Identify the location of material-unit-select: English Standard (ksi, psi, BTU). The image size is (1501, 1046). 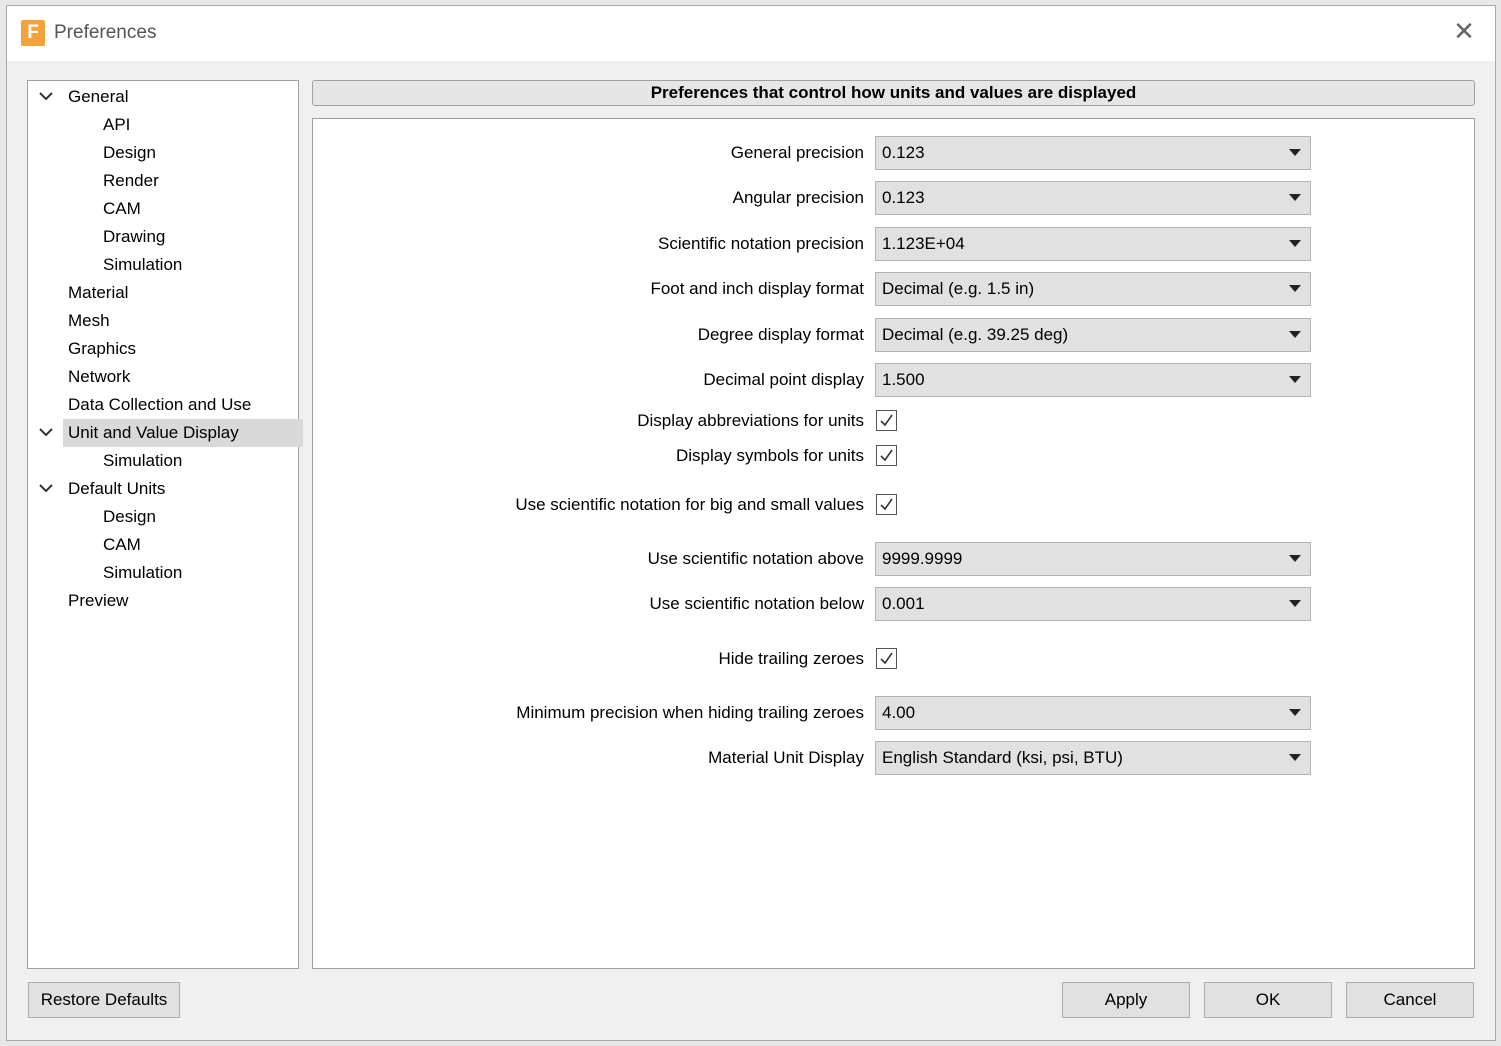
(1093, 758).